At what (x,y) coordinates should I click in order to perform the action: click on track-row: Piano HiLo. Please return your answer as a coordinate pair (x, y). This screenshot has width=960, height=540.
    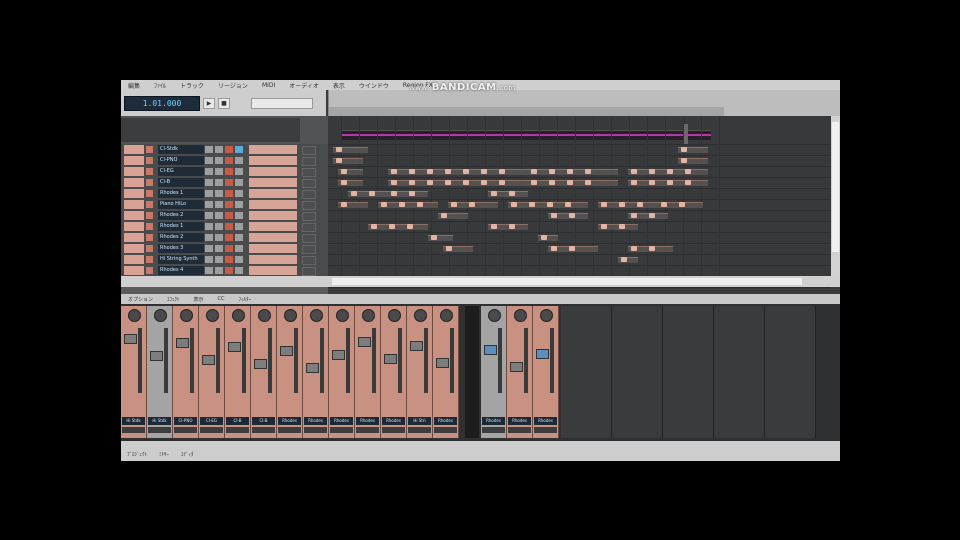
    Looking at the image, I should click on (224, 204).